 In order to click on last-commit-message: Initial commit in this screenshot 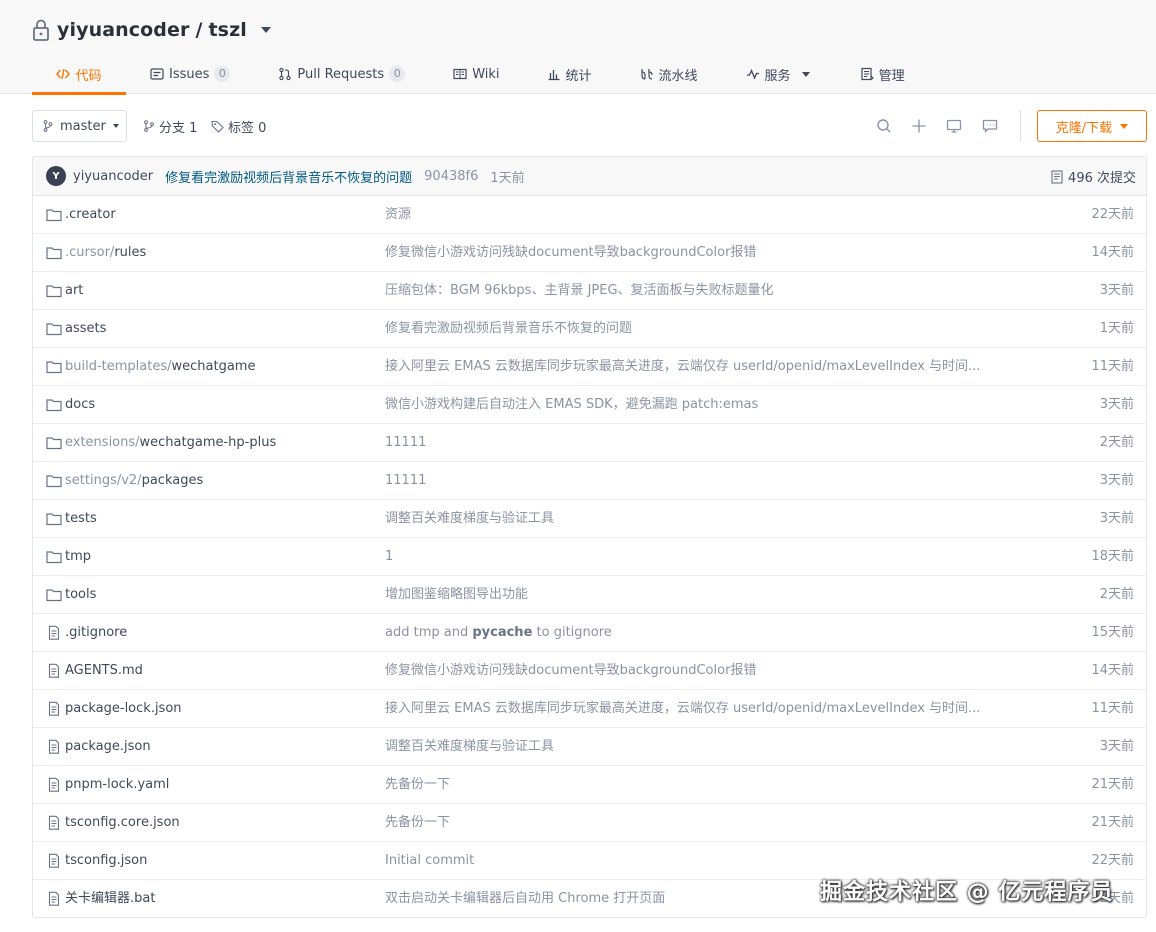, I will do `click(429, 861)`.